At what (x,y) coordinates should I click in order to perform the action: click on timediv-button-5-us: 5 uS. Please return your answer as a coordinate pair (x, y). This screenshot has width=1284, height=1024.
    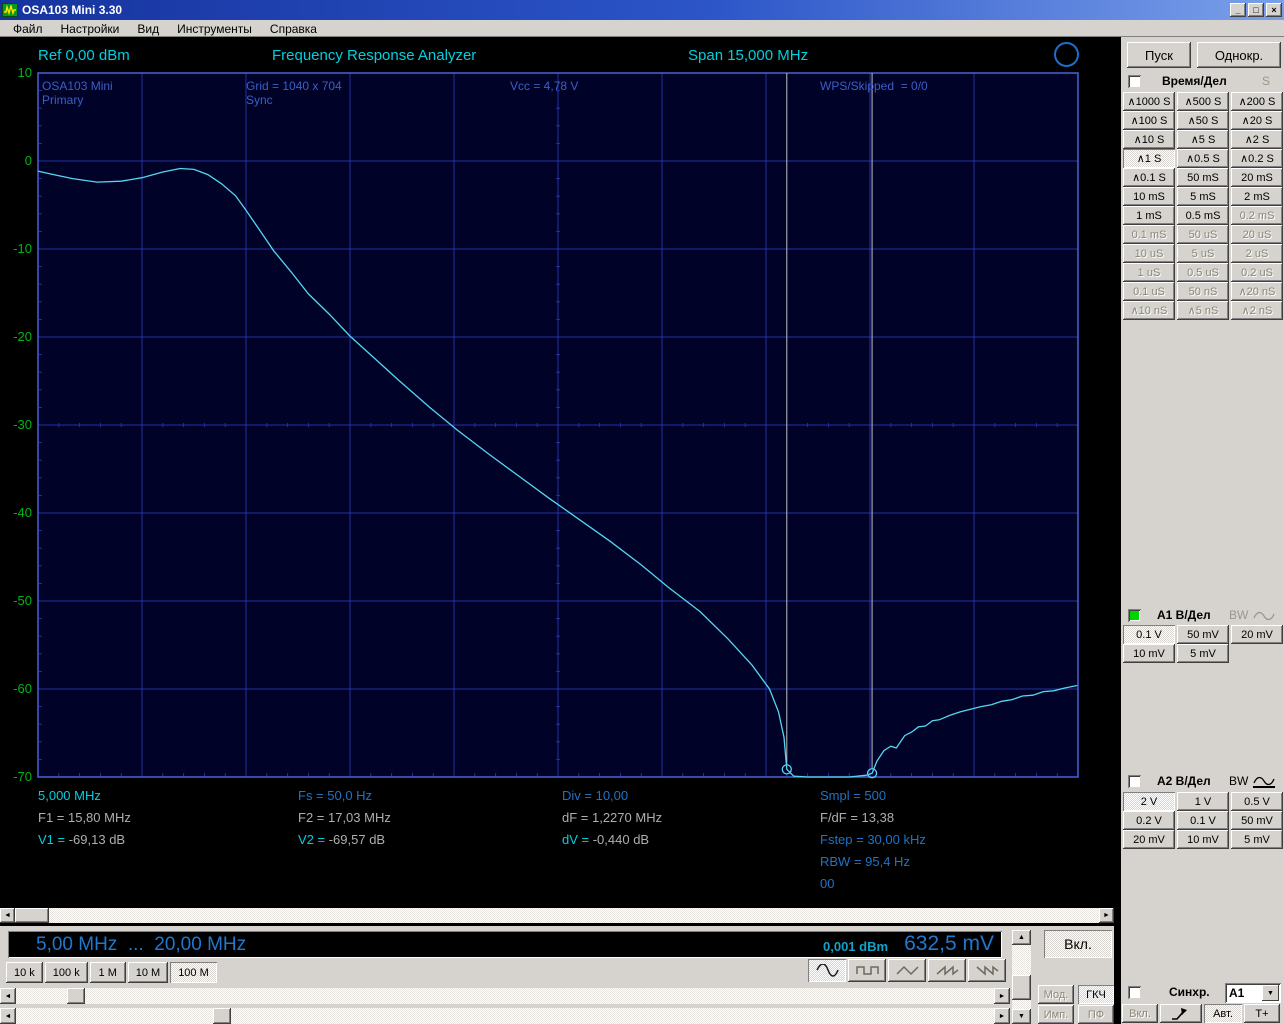
    Looking at the image, I should click on (1203, 253).